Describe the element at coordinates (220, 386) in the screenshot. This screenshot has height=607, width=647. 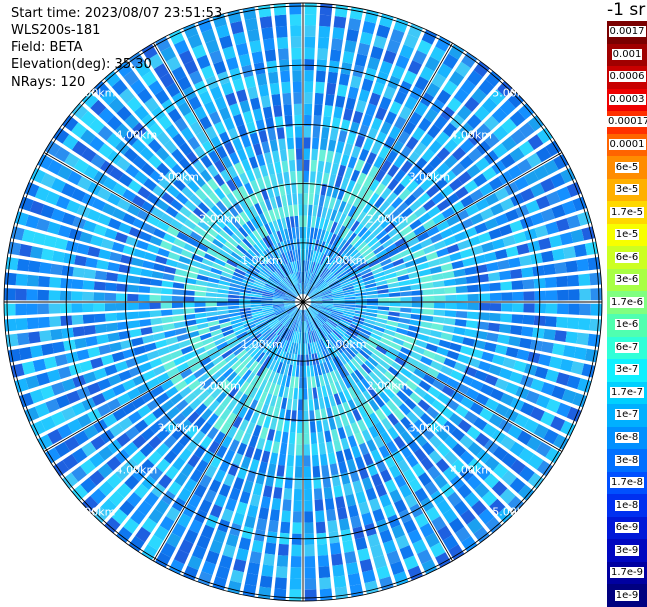
I see `range-ring-label: 2.00km` at that location.